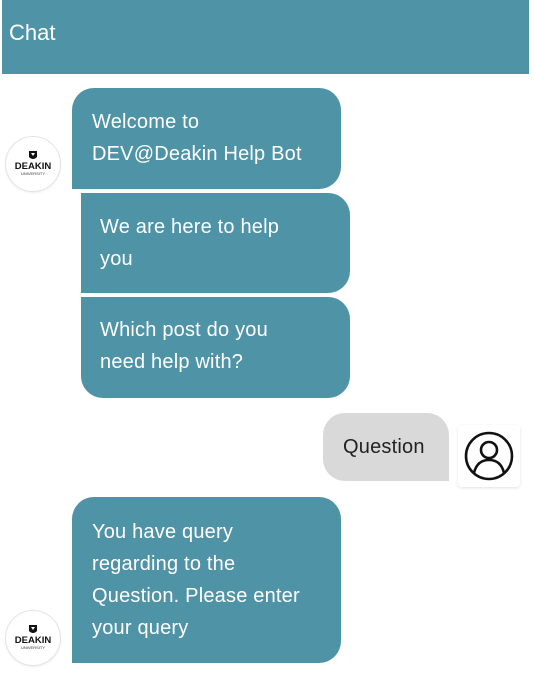  I want to click on user-avatar, so click(489, 456).